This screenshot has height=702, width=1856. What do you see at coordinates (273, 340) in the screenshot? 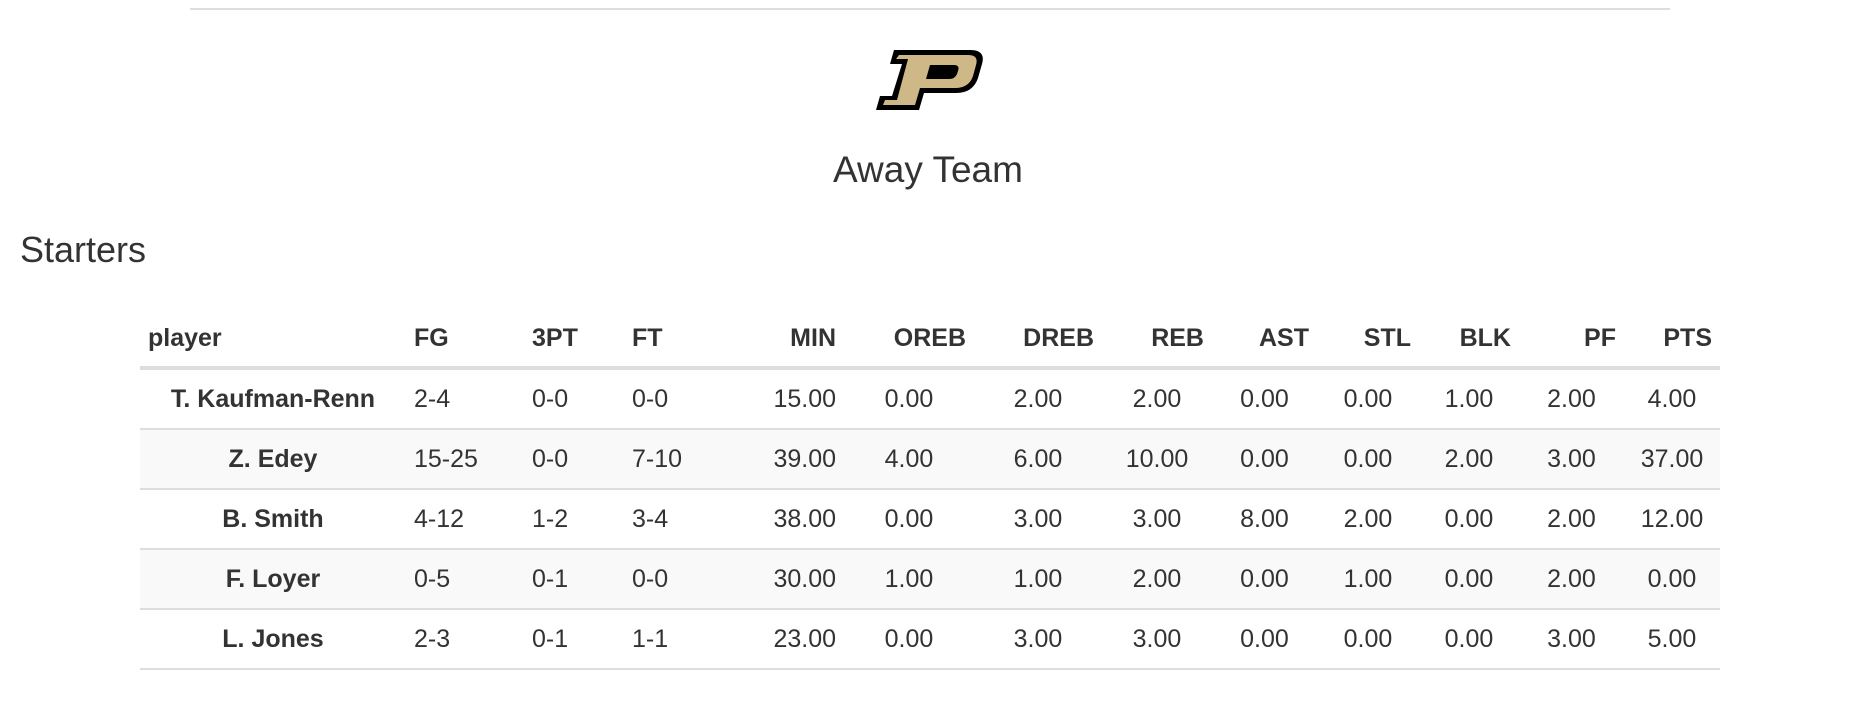
I see `column-header-player: player` at bounding box center [273, 340].